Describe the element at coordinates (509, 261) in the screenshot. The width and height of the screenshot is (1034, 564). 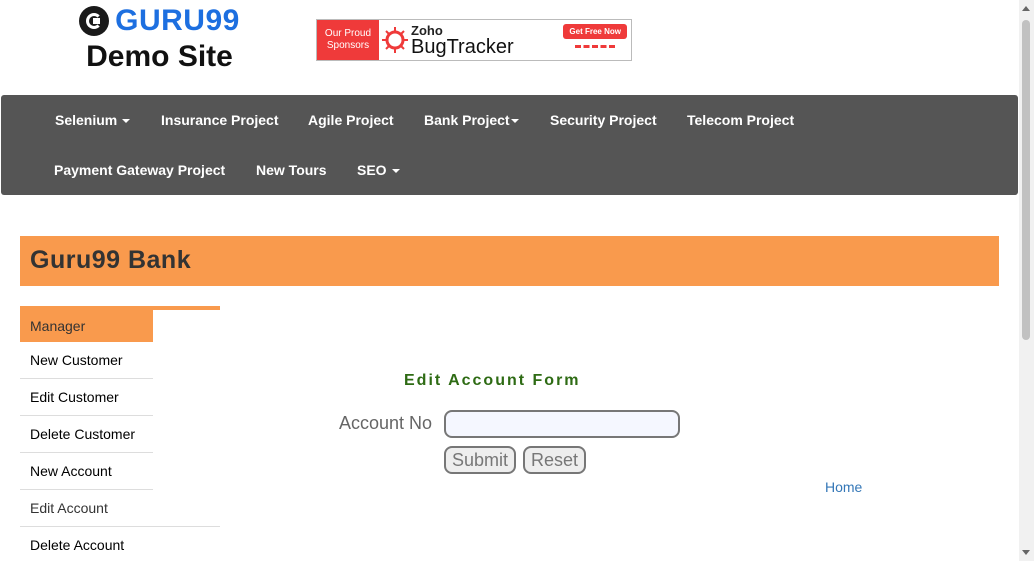
I see `bank-header: Guru99 Bank` at that location.